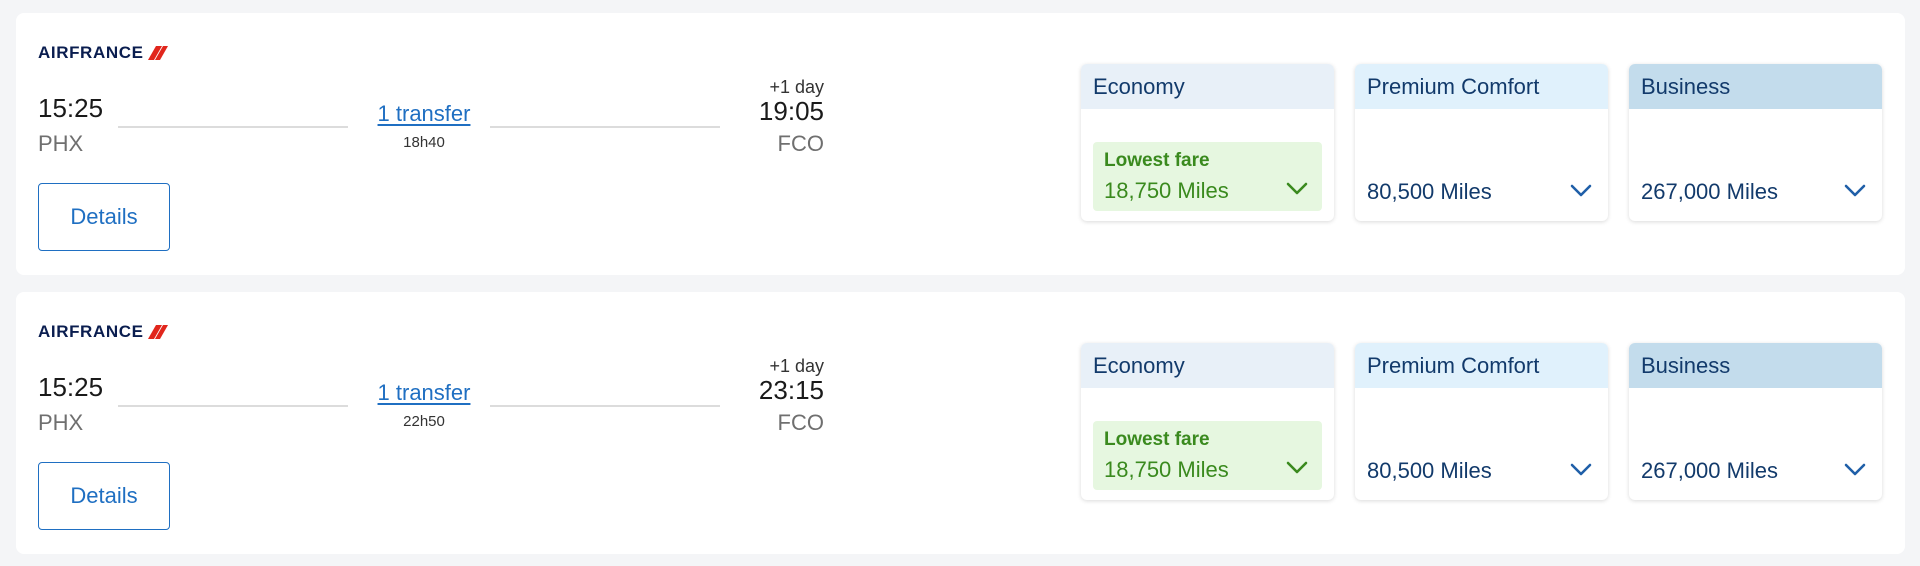 The image size is (1920, 566). I want to click on arrival-time: 23:15, so click(791, 390).